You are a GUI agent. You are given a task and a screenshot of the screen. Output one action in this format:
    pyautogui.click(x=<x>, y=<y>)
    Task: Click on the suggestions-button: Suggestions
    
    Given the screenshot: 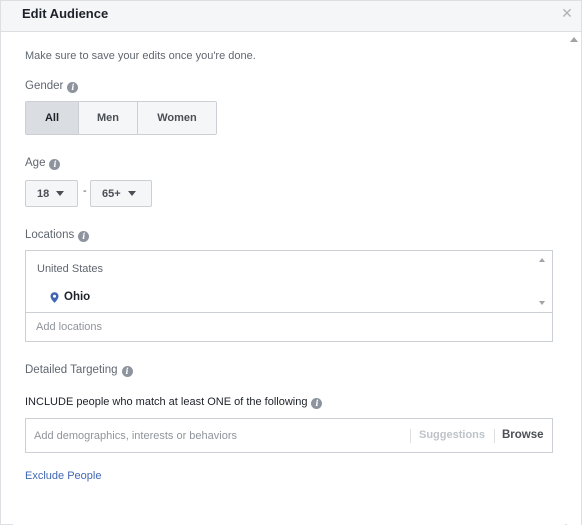 What is the action you would take?
    pyautogui.click(x=452, y=435)
    